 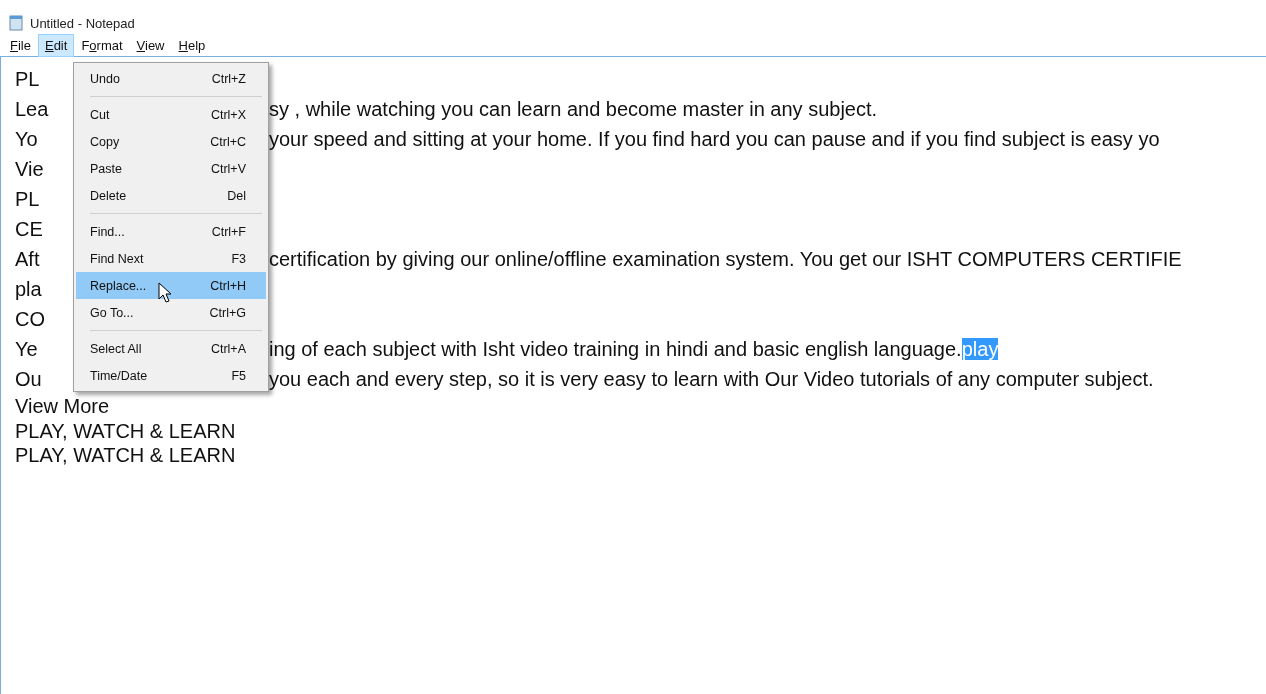 What do you see at coordinates (108, 195) in the screenshot?
I see `menu-item-label: Delete` at bounding box center [108, 195].